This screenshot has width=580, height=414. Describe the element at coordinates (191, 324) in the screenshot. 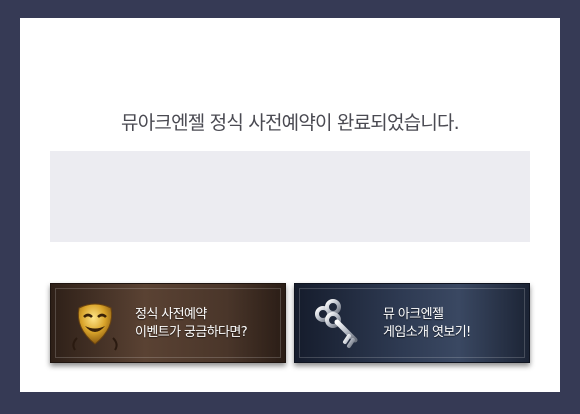

I see `banner-text: 정식 사전예약 이벤트가 궁금하다면?` at that location.